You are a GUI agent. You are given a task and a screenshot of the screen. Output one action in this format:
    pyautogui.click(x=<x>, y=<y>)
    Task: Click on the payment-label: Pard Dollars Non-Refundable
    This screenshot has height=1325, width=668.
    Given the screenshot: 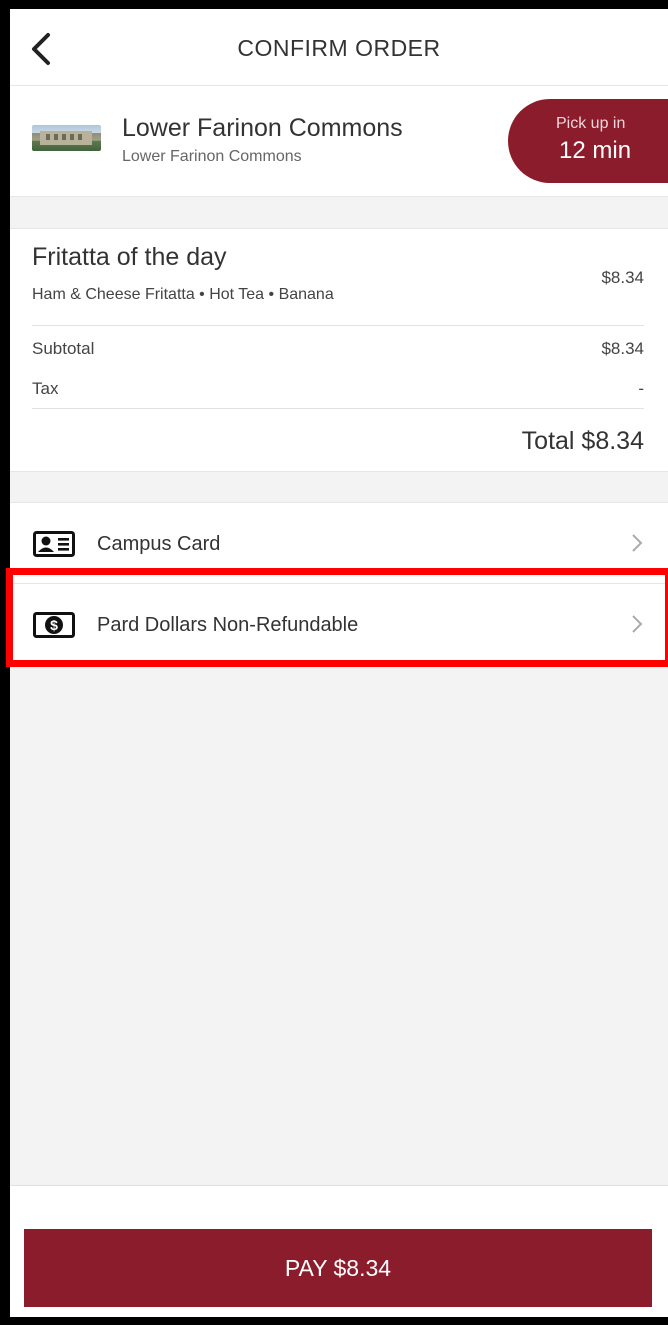 What is the action you would take?
    pyautogui.click(x=228, y=625)
    